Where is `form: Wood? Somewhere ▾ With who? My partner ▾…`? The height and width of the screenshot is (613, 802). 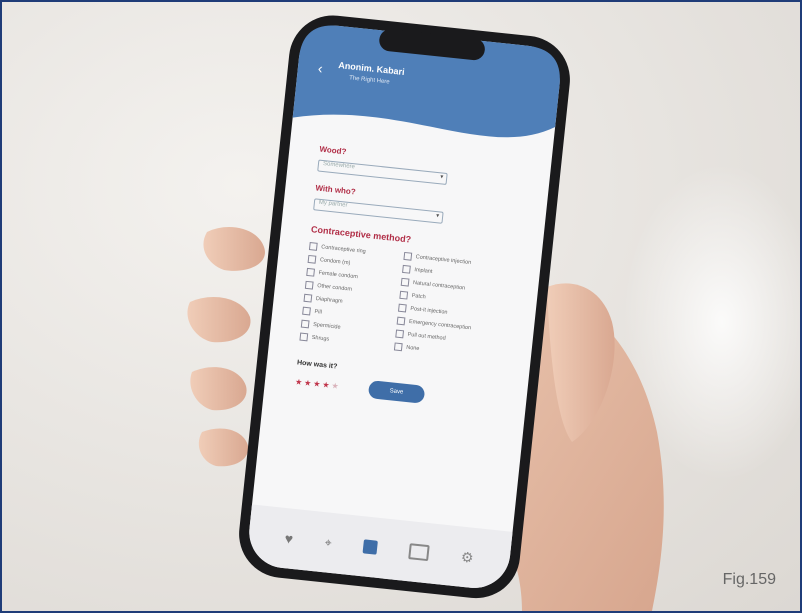
form: Wood? Somewhere ▾ With who? My partner ▾… is located at coordinates (406, 278).